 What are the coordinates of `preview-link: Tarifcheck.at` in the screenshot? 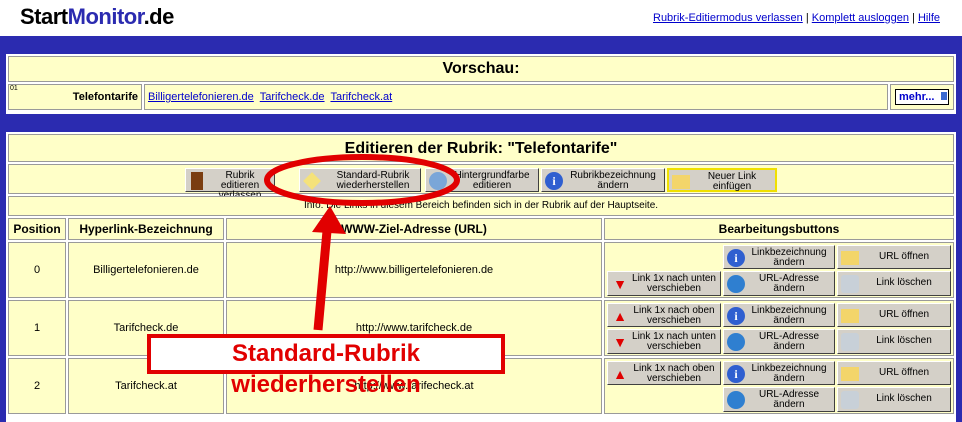 It's located at (361, 97).